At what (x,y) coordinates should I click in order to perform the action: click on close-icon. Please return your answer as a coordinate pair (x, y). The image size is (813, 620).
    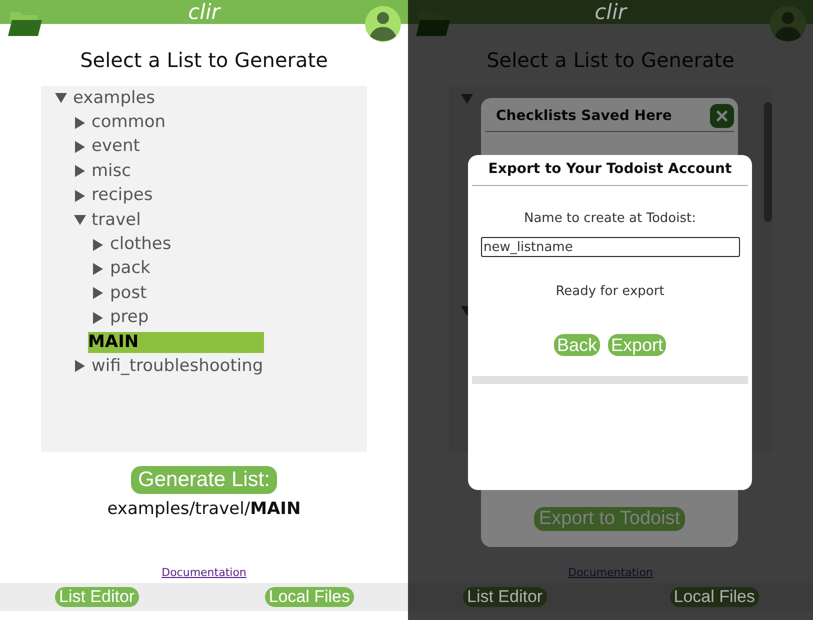
    Looking at the image, I should click on (722, 116).